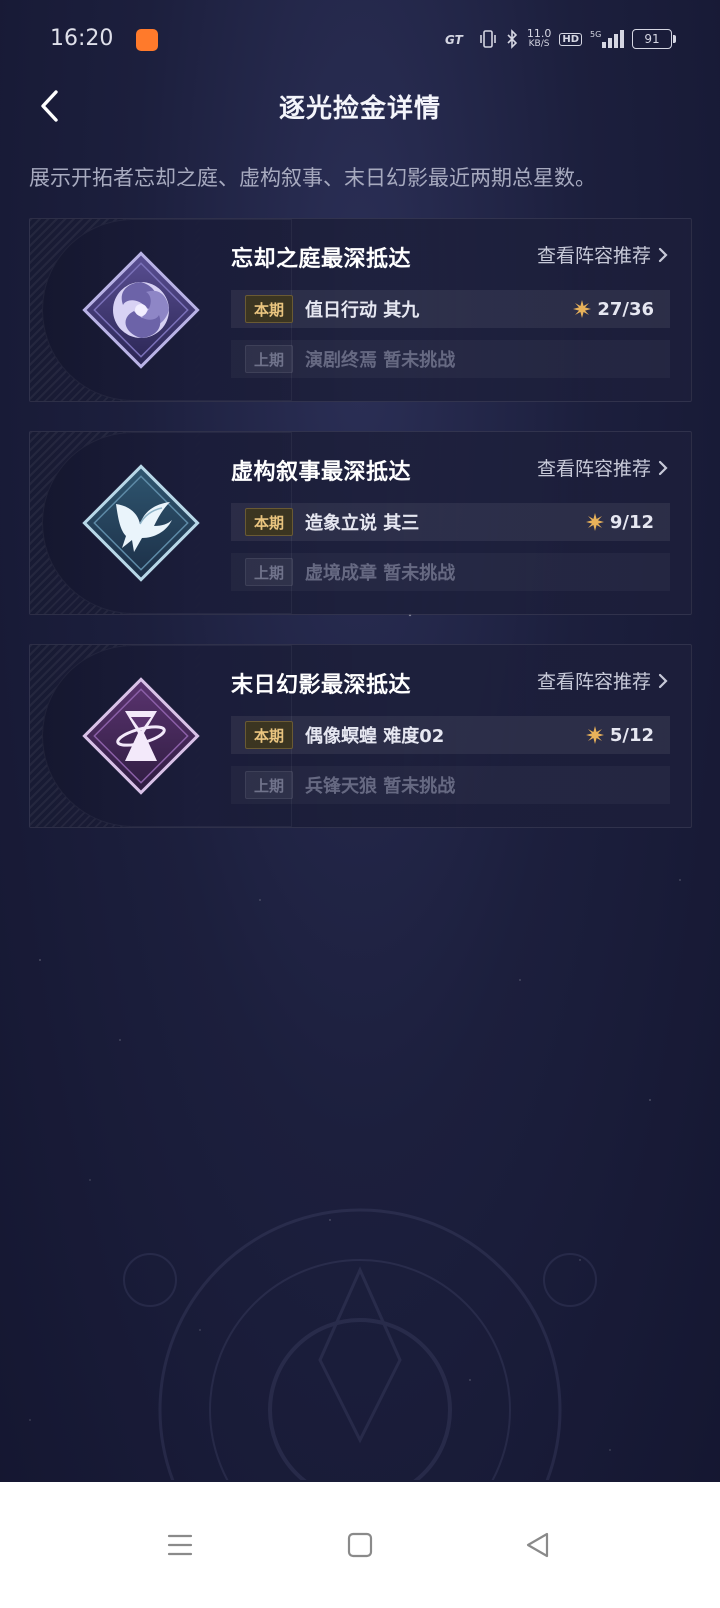 The image size is (720, 1608). I want to click on square-icon, so click(360, 1545).